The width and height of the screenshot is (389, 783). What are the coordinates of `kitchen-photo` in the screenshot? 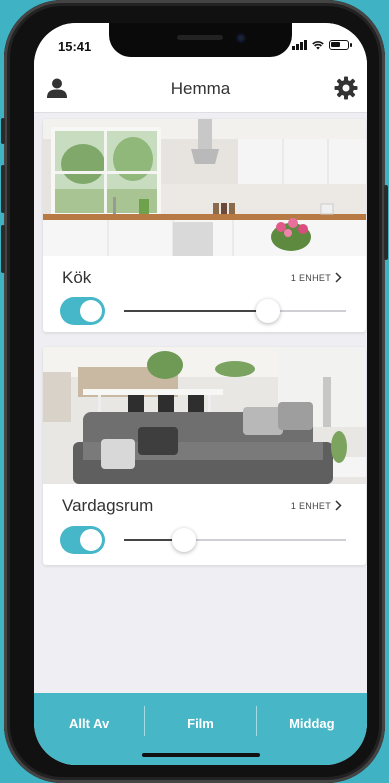 It's located at (204, 187).